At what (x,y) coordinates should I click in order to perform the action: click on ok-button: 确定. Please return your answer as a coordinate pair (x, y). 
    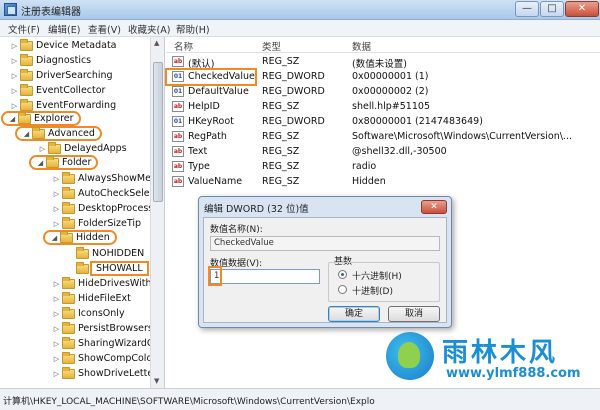
    Looking at the image, I should click on (354, 314).